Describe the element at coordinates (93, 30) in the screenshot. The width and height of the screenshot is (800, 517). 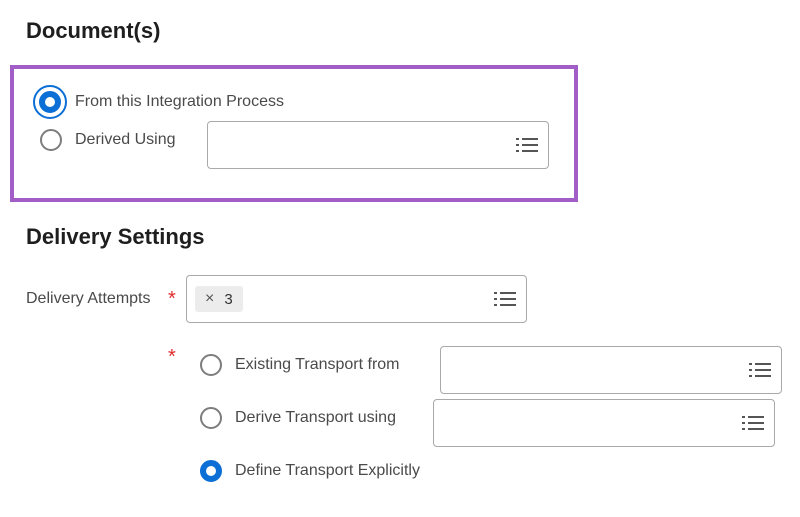
I see `documents-heading: Document(s)` at that location.